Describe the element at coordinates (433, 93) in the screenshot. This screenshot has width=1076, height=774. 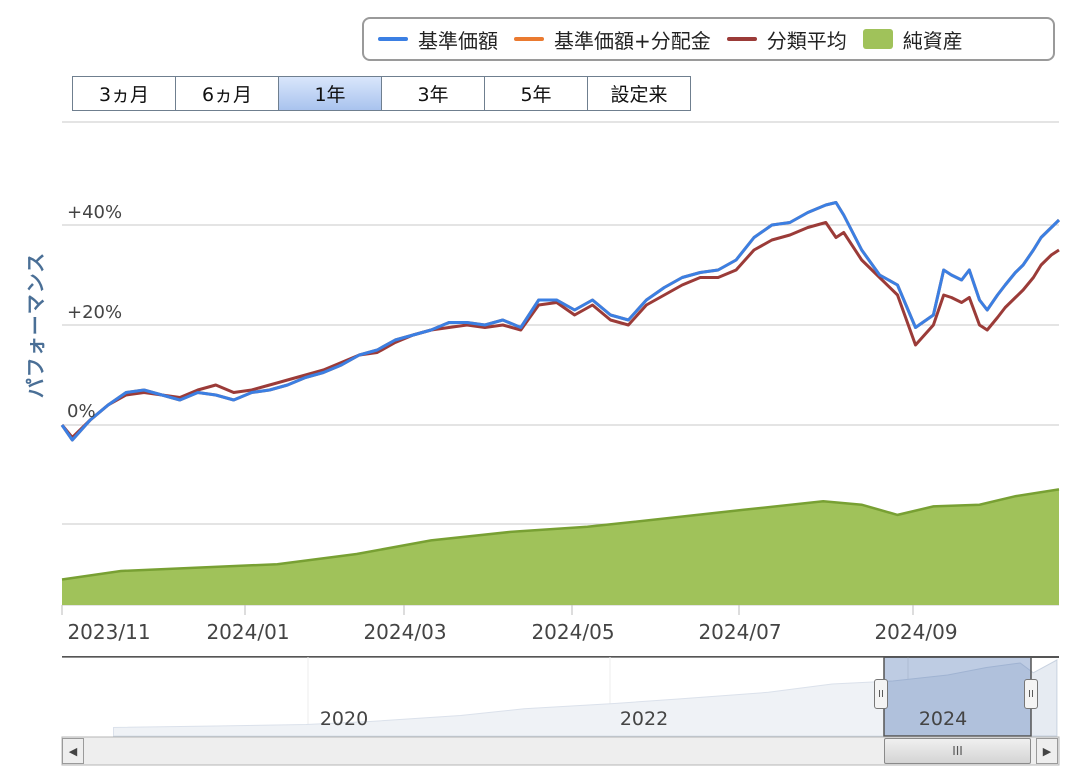
I see `range-3y-button: 3年` at that location.